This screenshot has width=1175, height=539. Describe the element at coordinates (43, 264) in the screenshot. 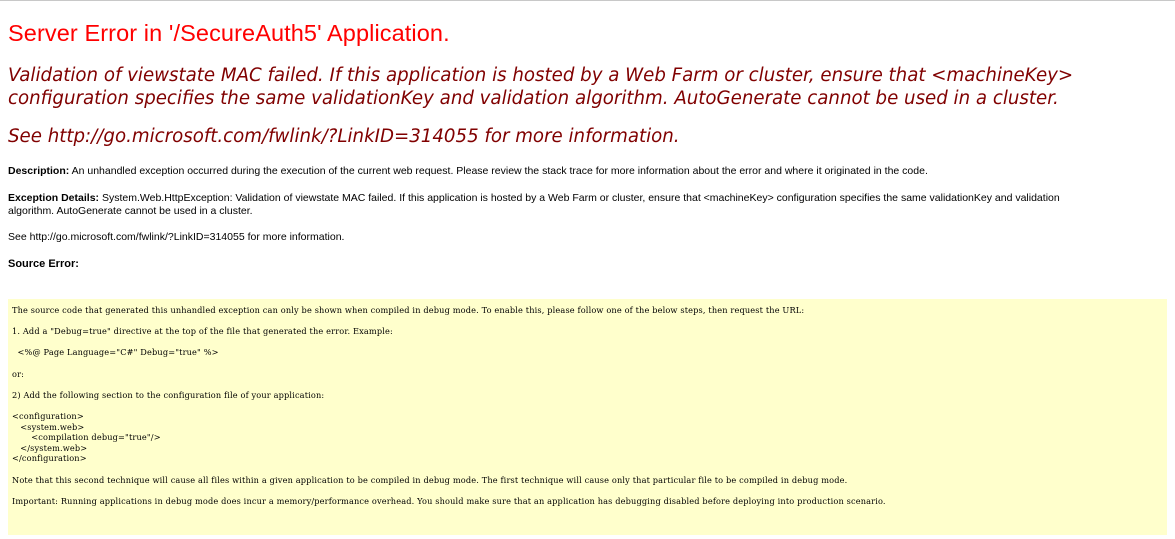

I see `source-error-label: Source Error:` at that location.